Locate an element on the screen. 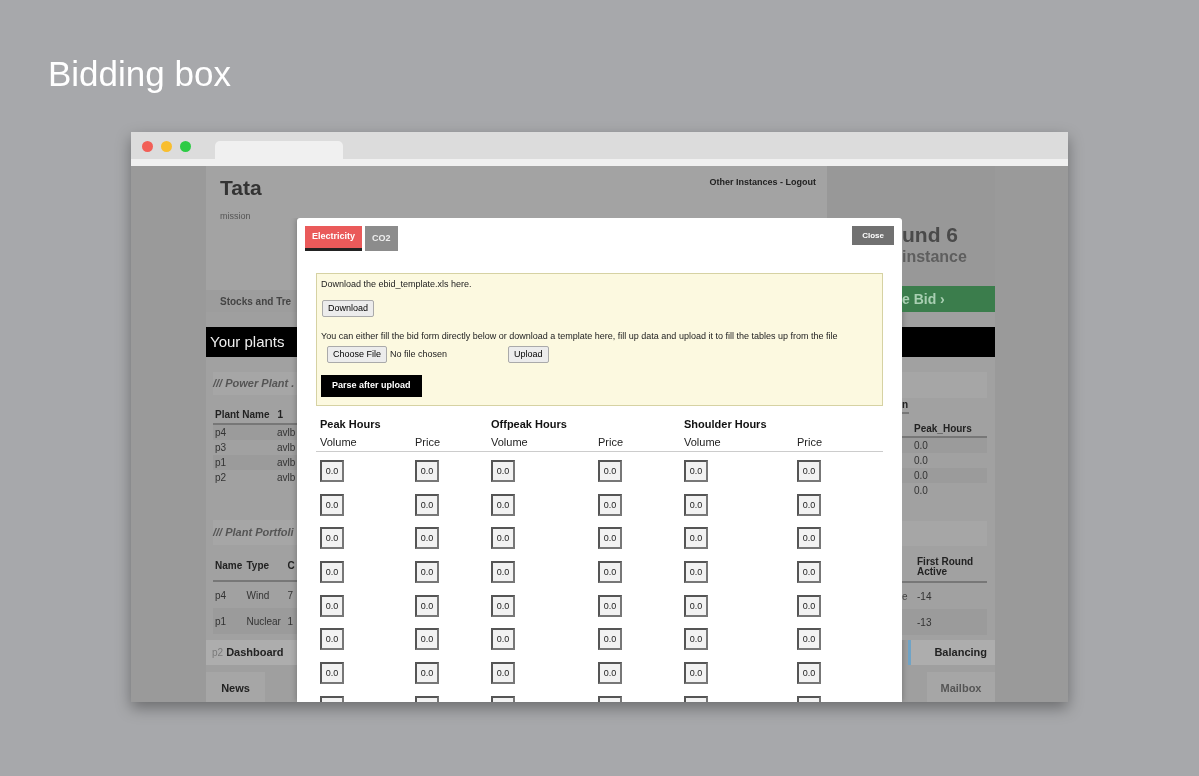  table-cell-text: Wind is located at coordinates (258, 595).